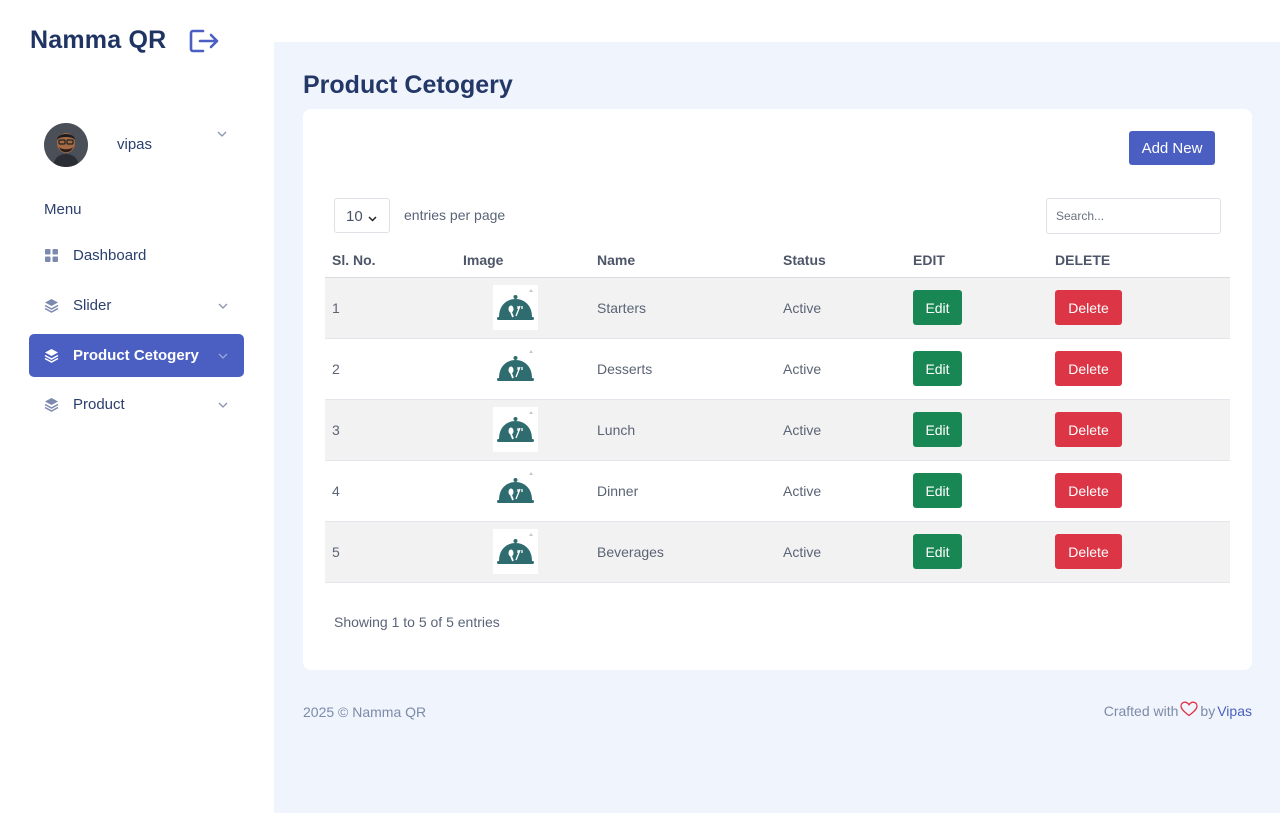 The height and width of the screenshot is (813, 1280). Describe the element at coordinates (390, 491) in the screenshot. I see `cell-sl-no: 4` at that location.